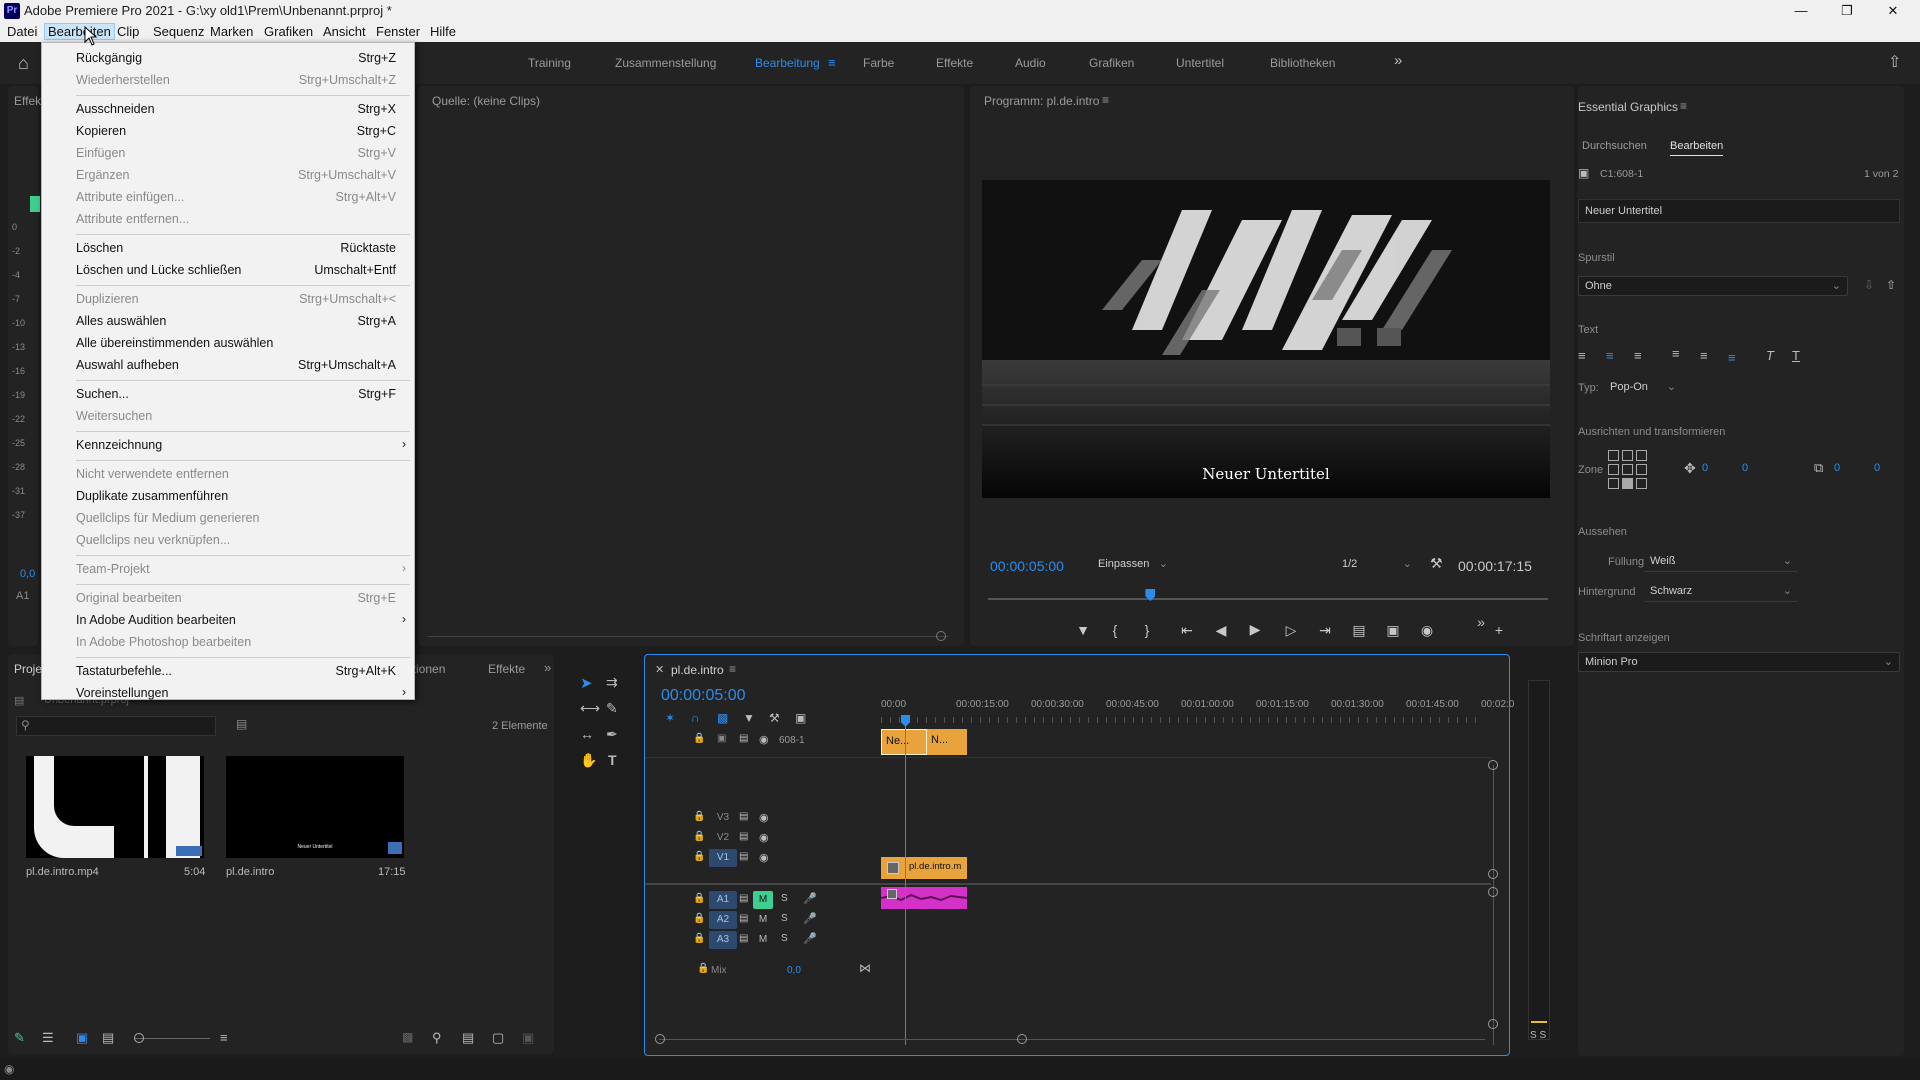  What do you see at coordinates (1132, 565) in the screenshot?
I see `fit-dropdown: Einpassen ⌄` at bounding box center [1132, 565].